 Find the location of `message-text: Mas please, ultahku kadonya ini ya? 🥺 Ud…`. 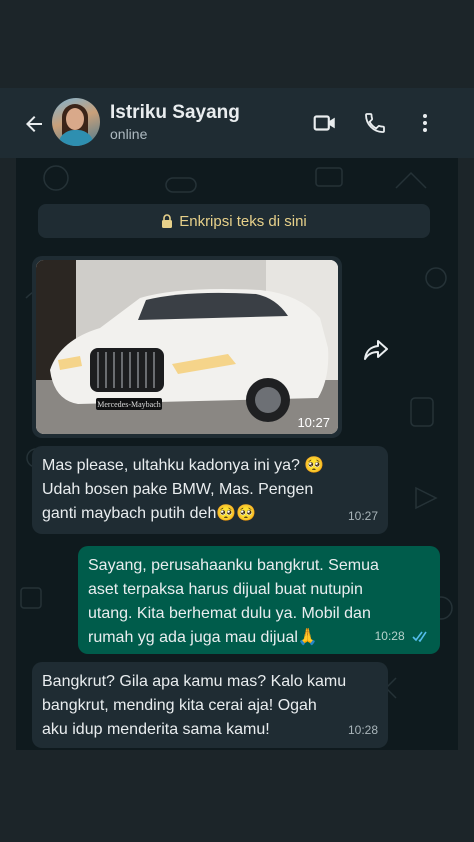

message-text: Mas please, ultahku kadonya ini ya? 🥺 Ud… is located at coordinates (183, 489).